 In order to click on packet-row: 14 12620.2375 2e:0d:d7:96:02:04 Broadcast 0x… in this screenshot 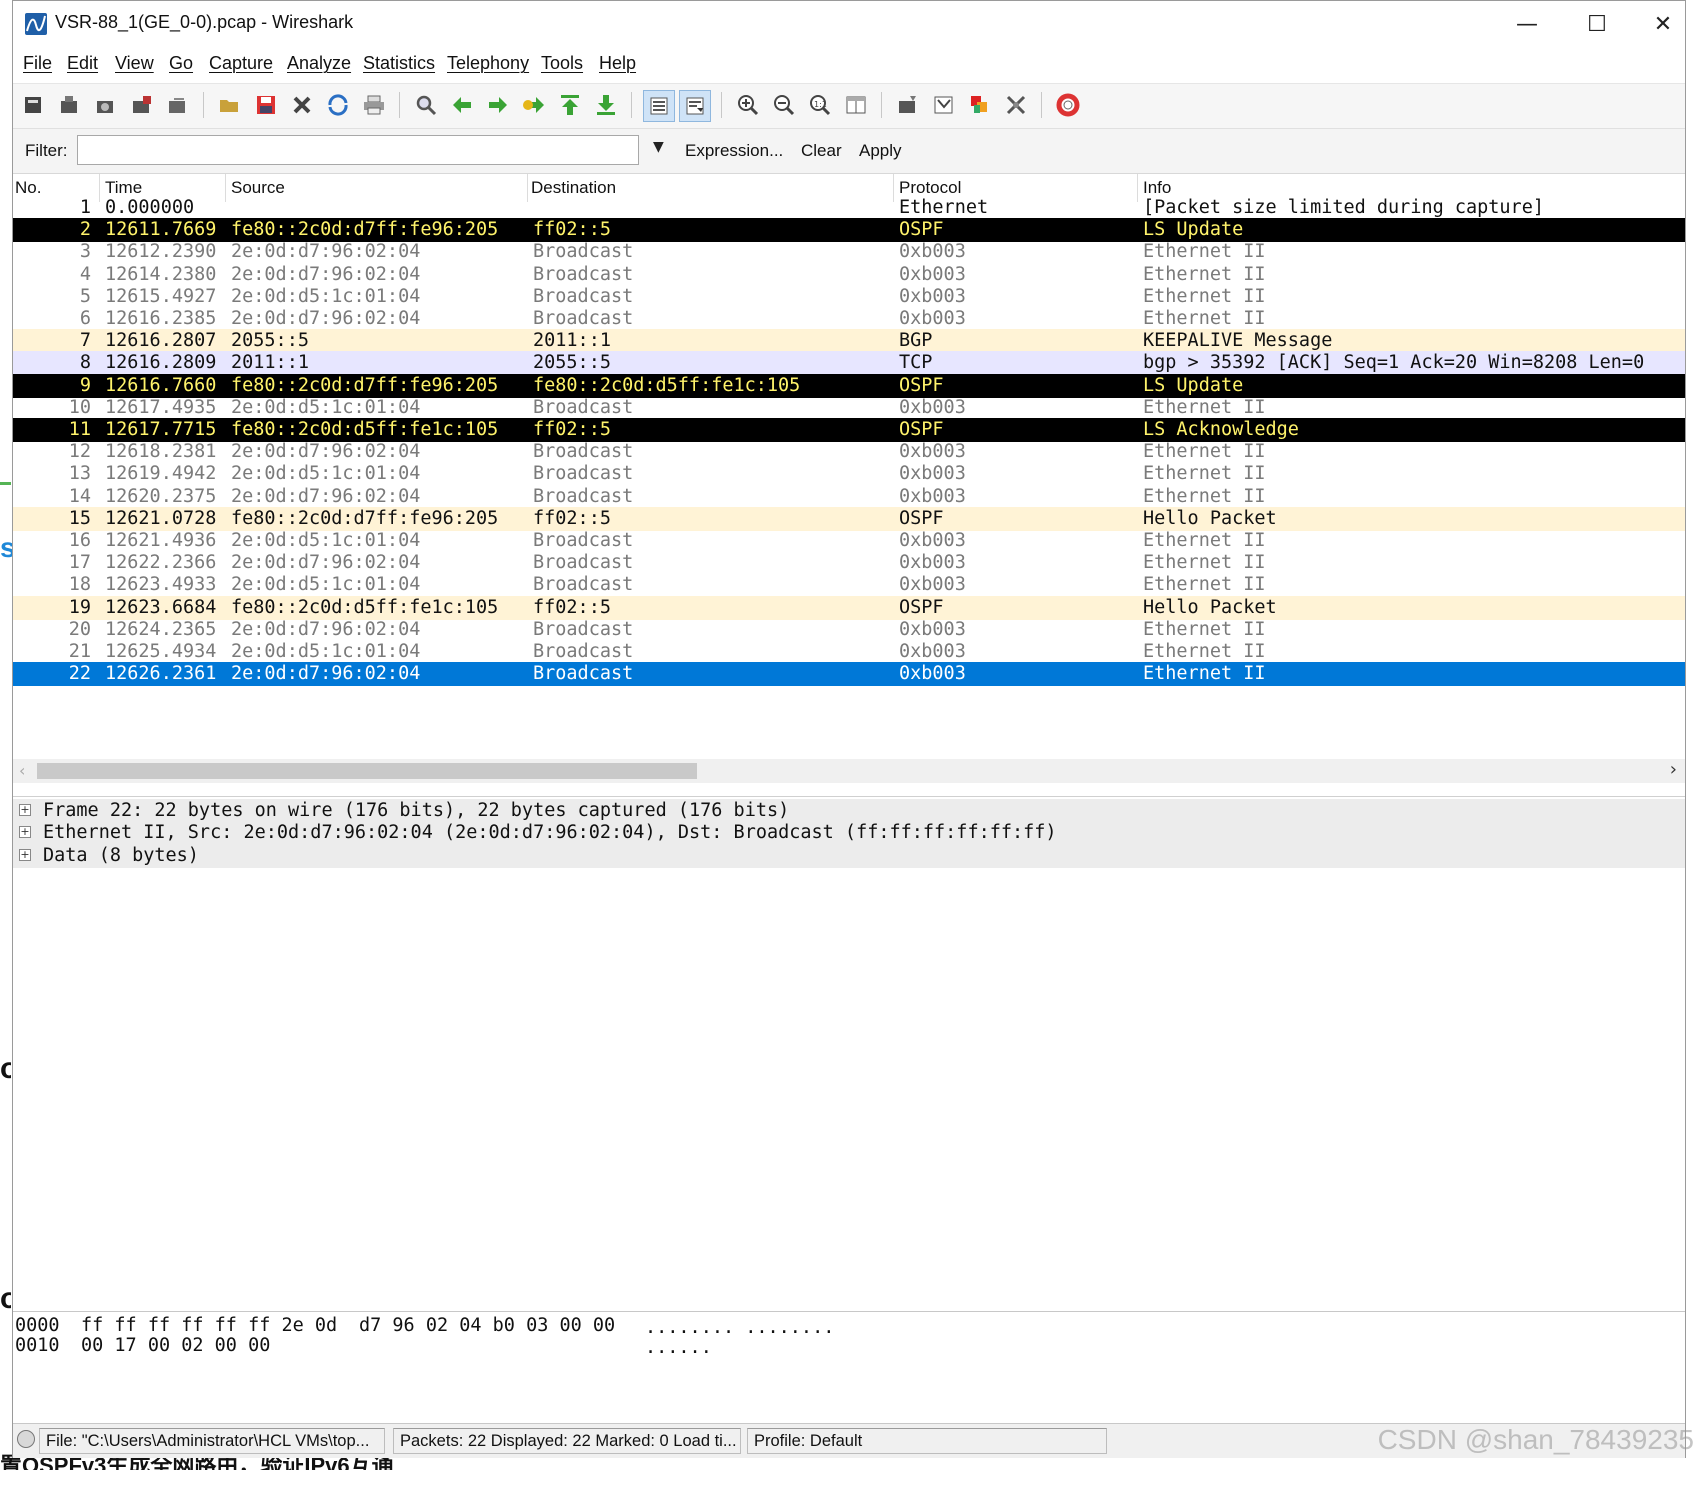, I will do `click(849, 497)`.